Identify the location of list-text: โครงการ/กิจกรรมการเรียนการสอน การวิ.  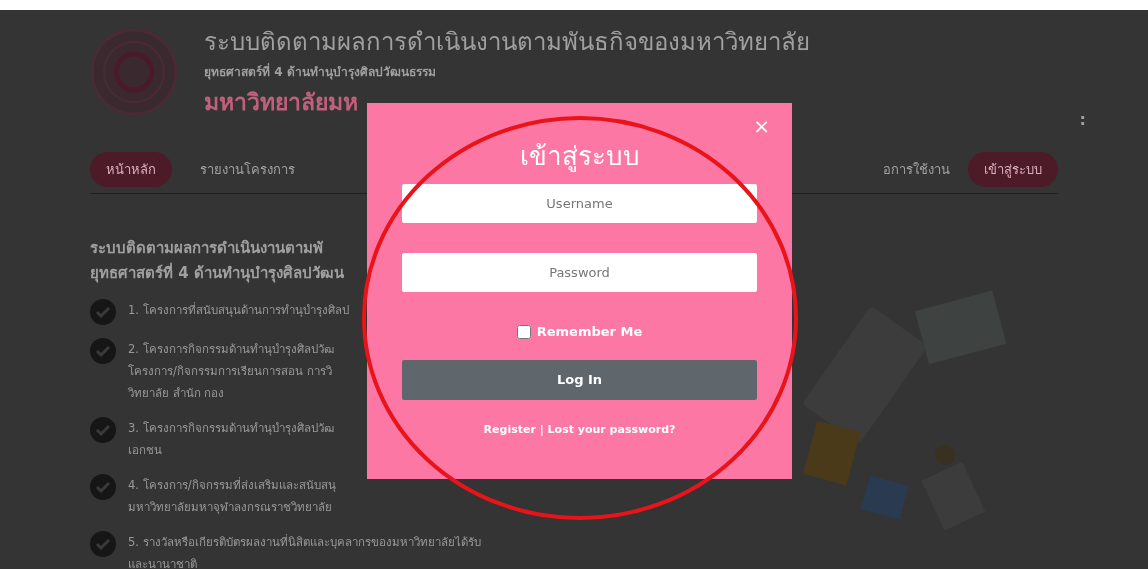
(230, 371).